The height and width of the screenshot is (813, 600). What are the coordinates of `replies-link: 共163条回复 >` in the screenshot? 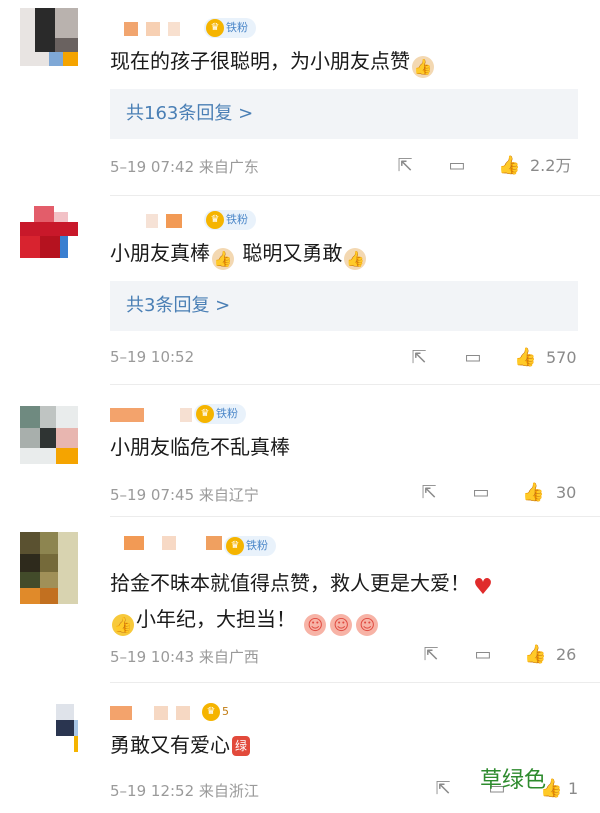 It's located at (344, 114).